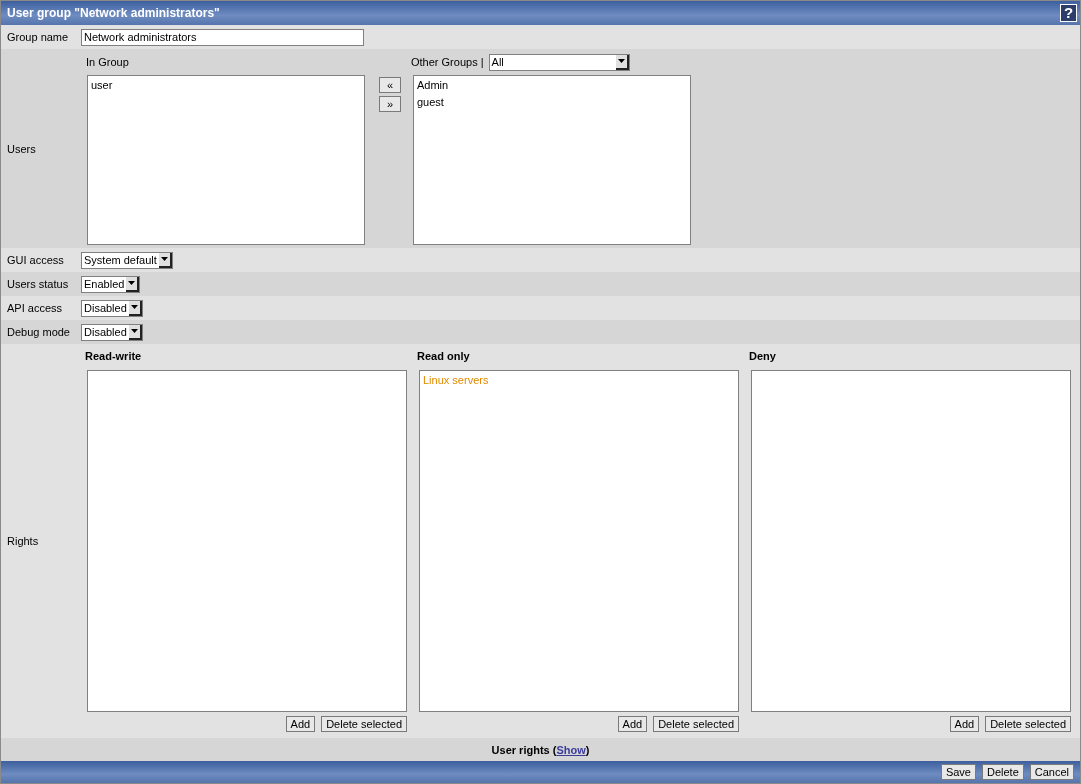 Image resolution: width=1081 pixels, height=784 pixels. I want to click on field-label: GUI access, so click(35, 260).